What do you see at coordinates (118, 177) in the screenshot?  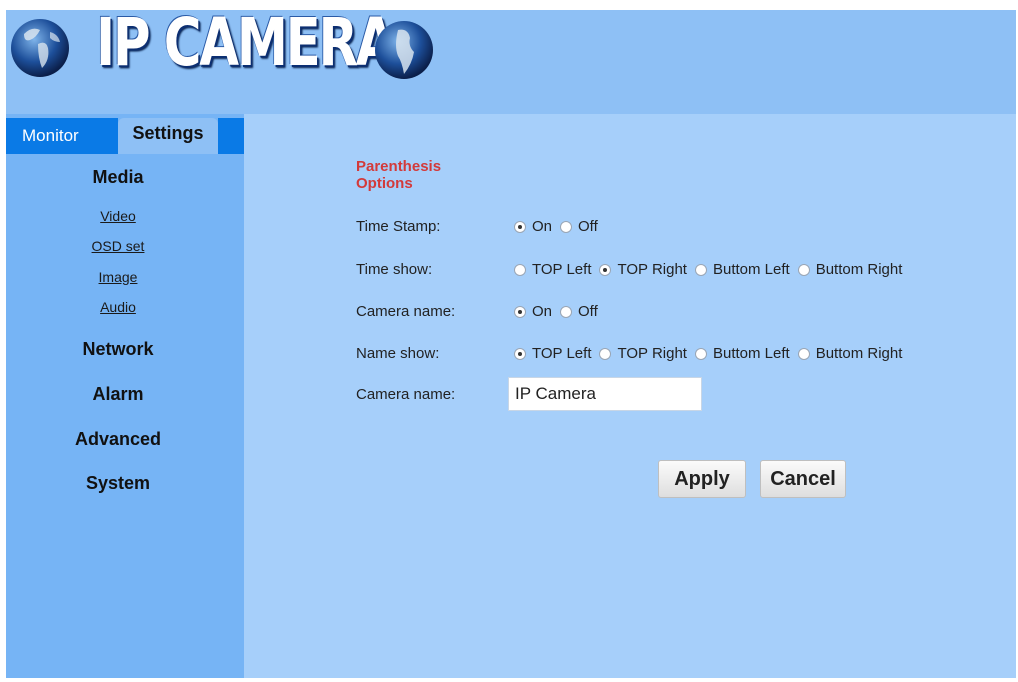 I see `sidebar-item-media: Media` at bounding box center [118, 177].